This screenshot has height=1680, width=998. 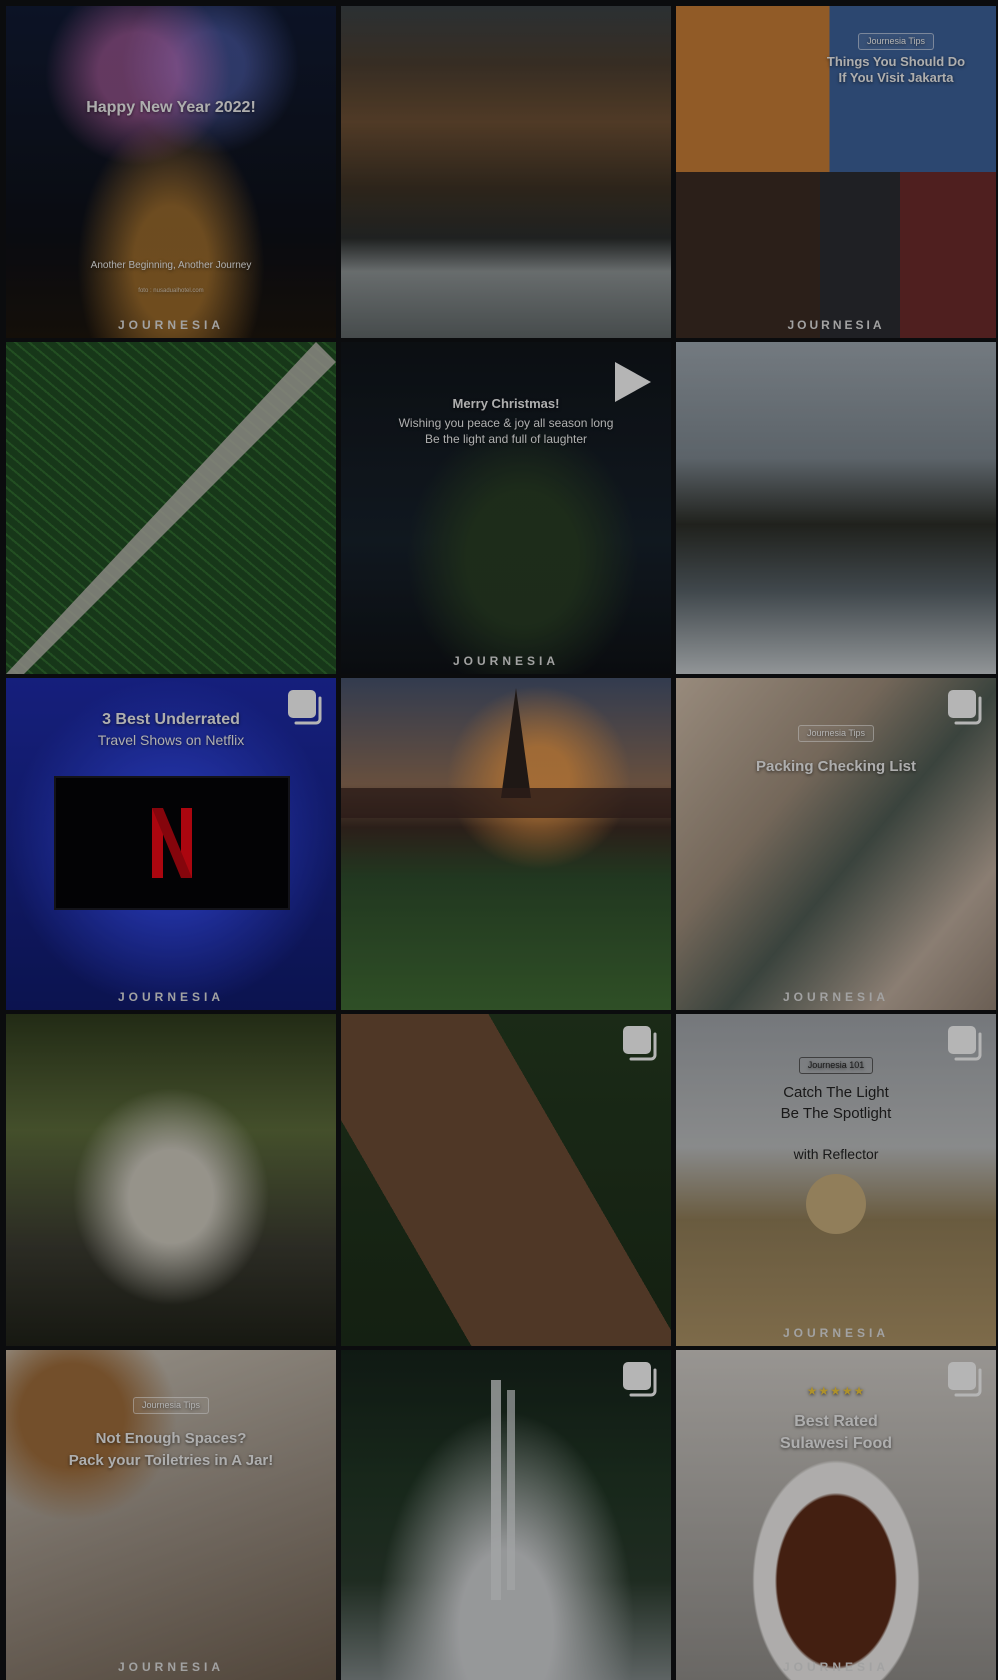 What do you see at coordinates (506, 439) in the screenshot?
I see `post-caption-sub2: Be the light and full of laughter` at bounding box center [506, 439].